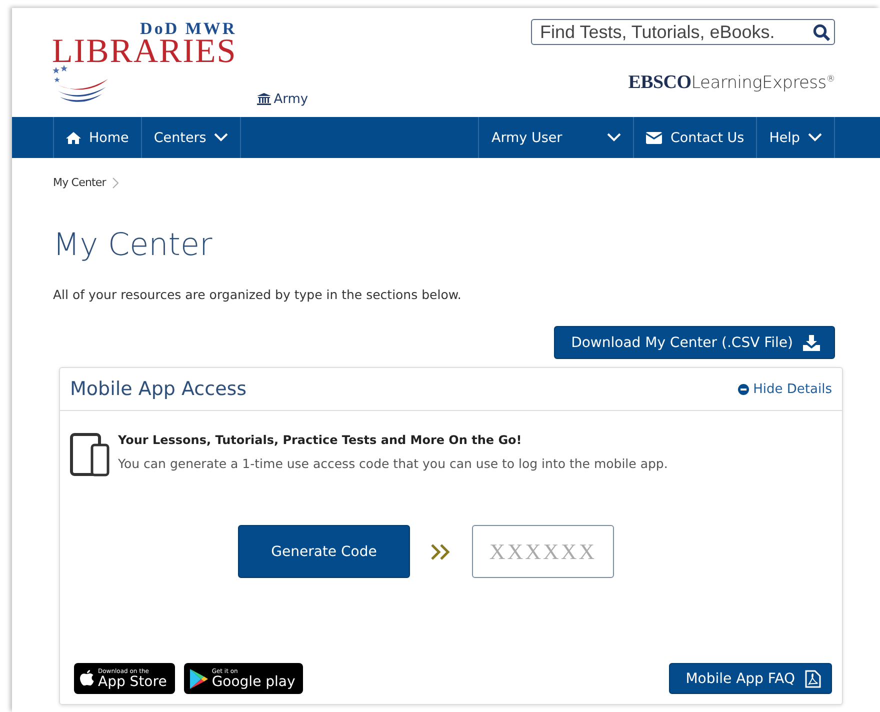  What do you see at coordinates (144, 52) in the screenshot?
I see `logo-title: LIBRARIES` at bounding box center [144, 52].